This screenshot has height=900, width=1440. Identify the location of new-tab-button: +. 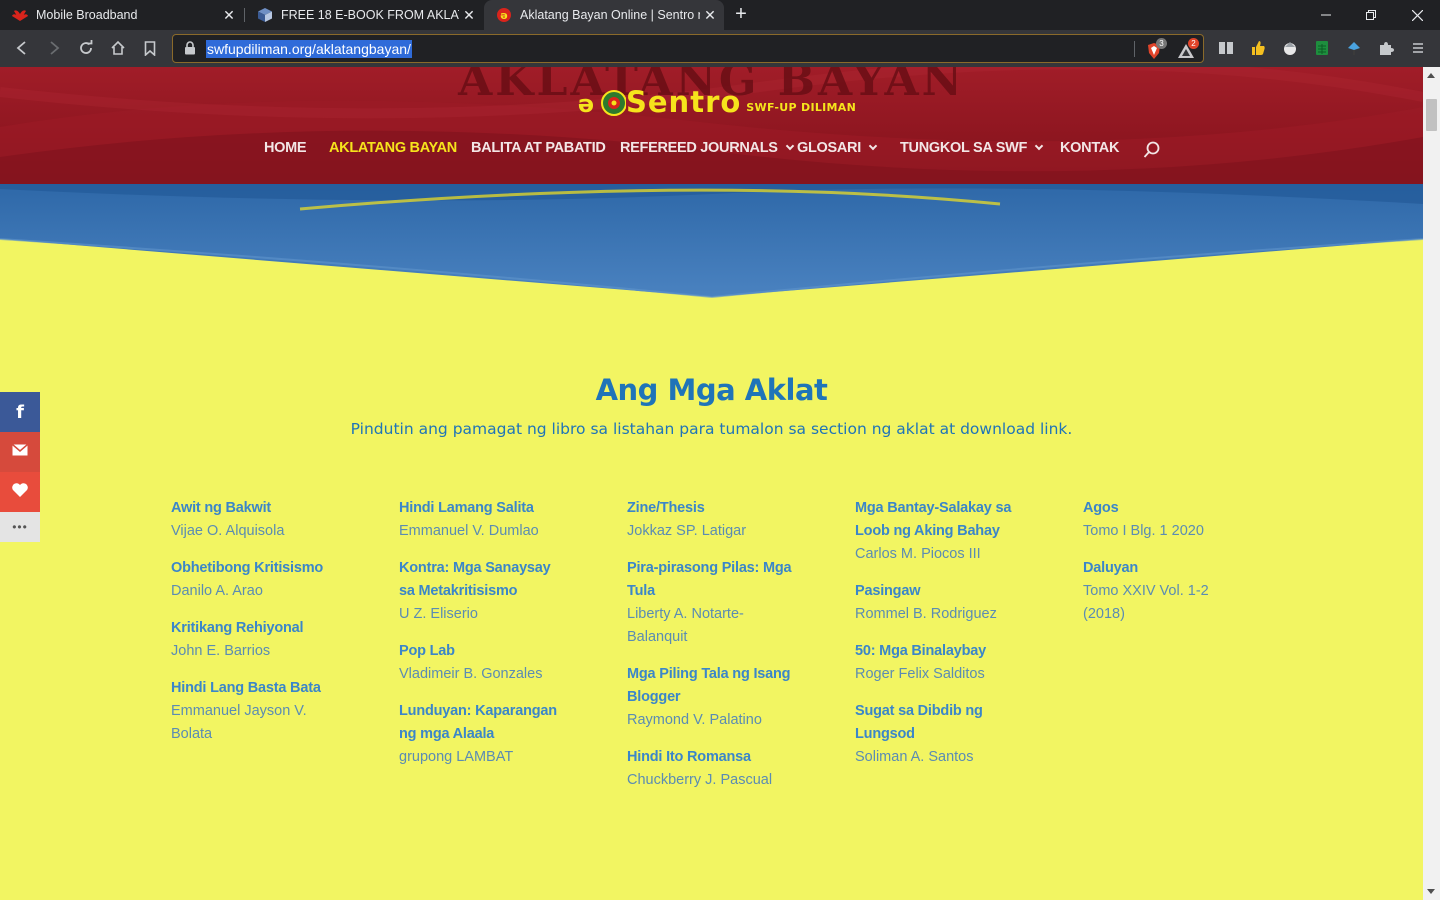
(741, 15).